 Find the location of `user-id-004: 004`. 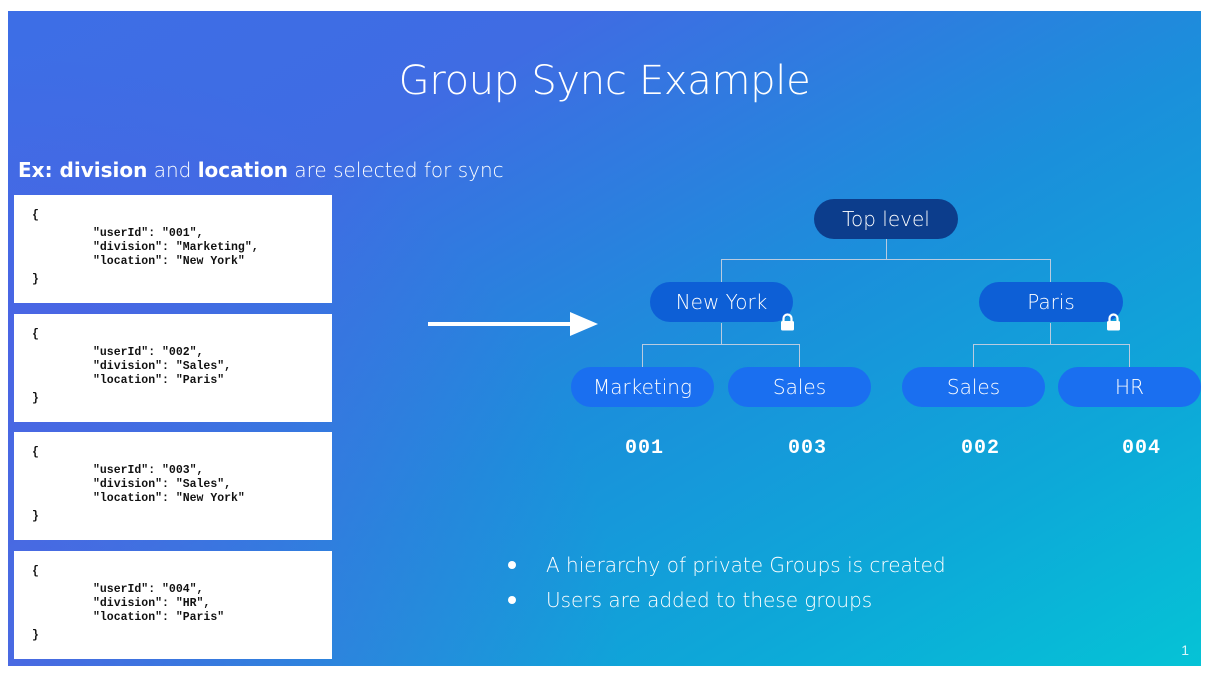

user-id-004: 004 is located at coordinates (1142, 448).